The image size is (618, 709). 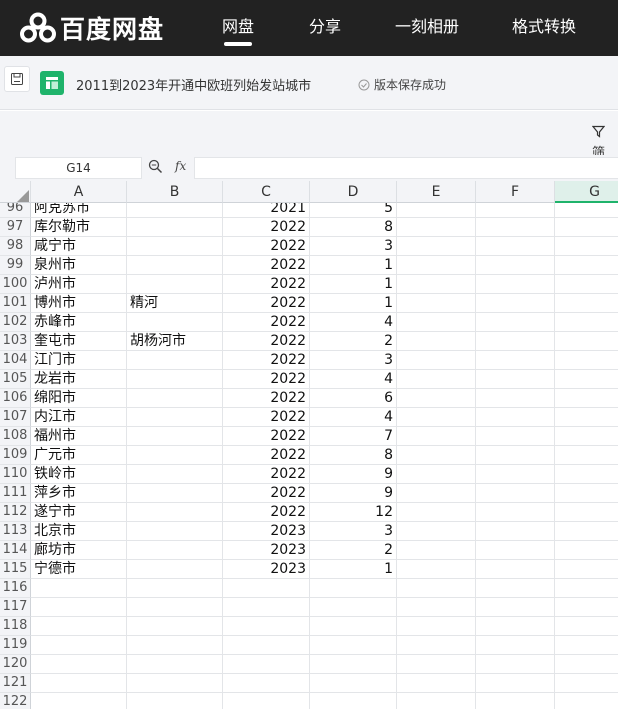 I want to click on row-header: 114, so click(x=15, y=550).